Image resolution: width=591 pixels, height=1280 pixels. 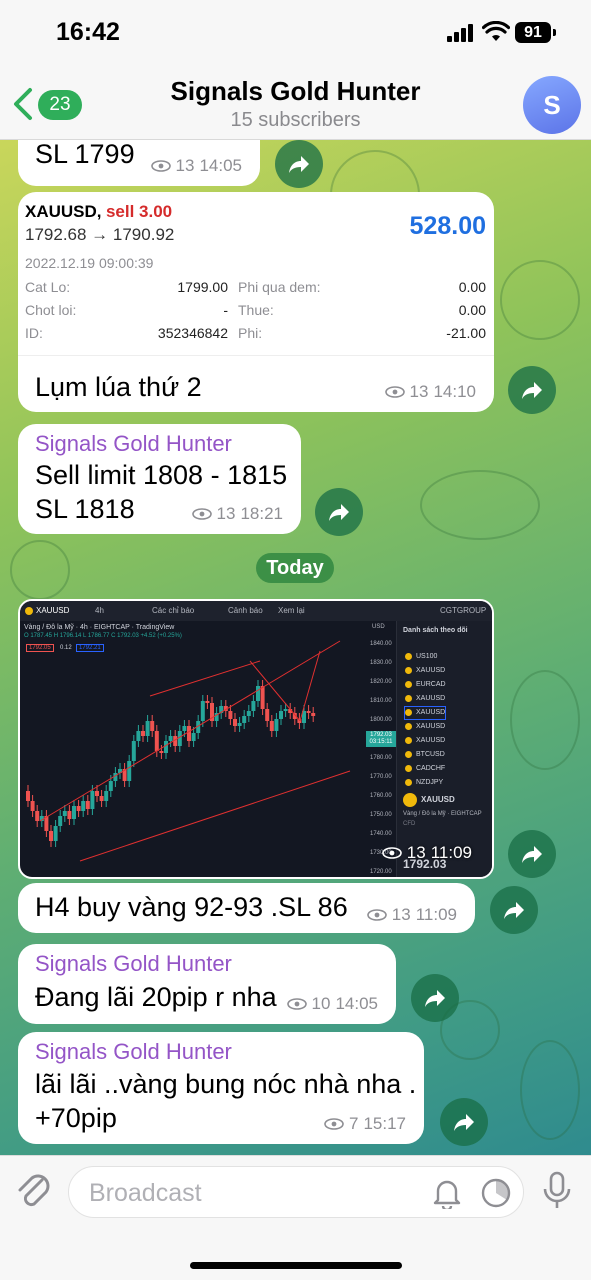 I want to click on trade-field-label: Cat Lo:, so click(x=48, y=287).